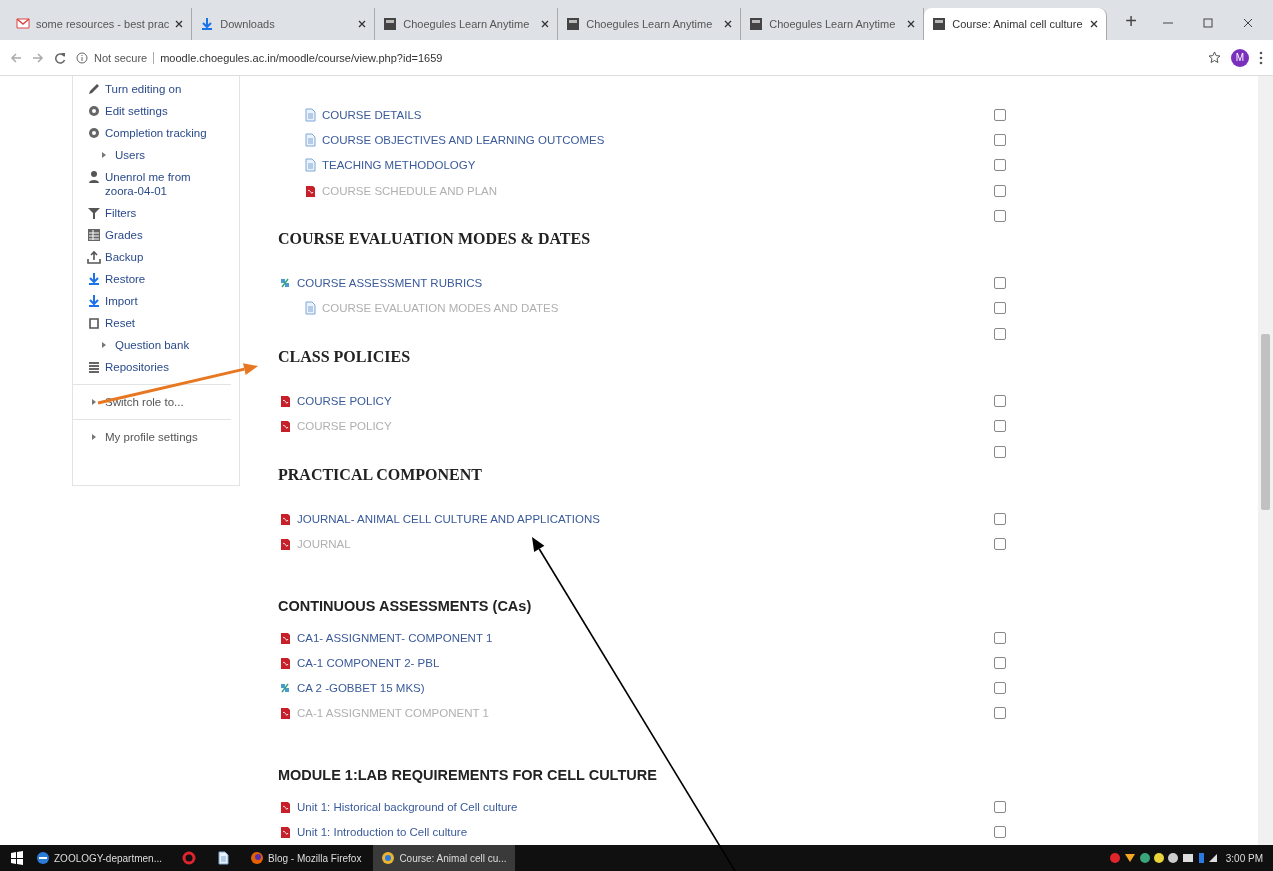  Describe the element at coordinates (306, 858) in the screenshot. I see `taskbar-app: Blog - Mozilla Firefox` at that location.